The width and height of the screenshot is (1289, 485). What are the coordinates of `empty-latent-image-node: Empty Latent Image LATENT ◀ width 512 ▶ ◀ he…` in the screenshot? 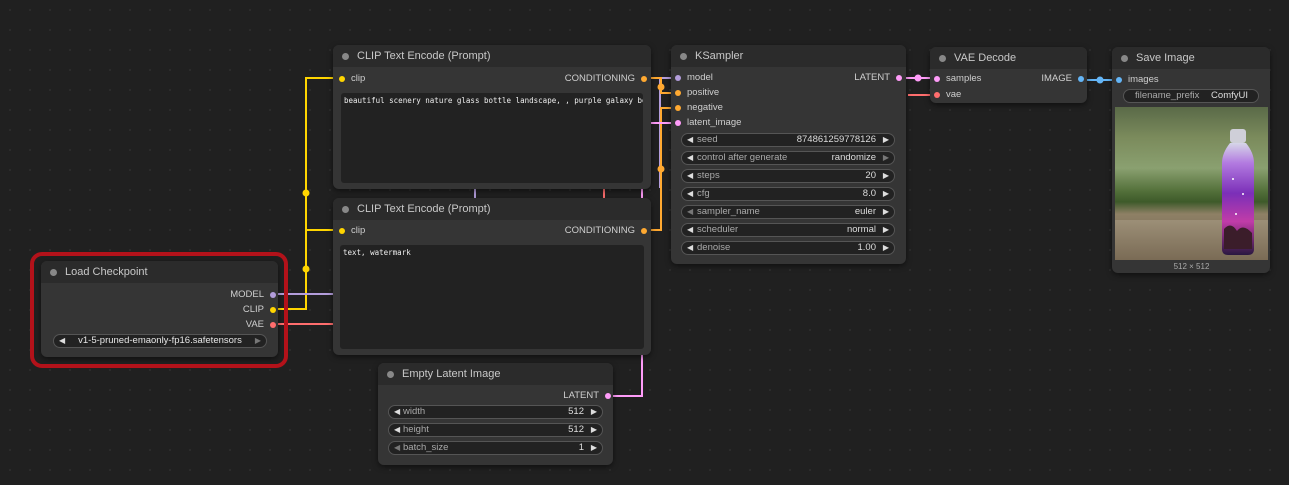 It's located at (495, 414).